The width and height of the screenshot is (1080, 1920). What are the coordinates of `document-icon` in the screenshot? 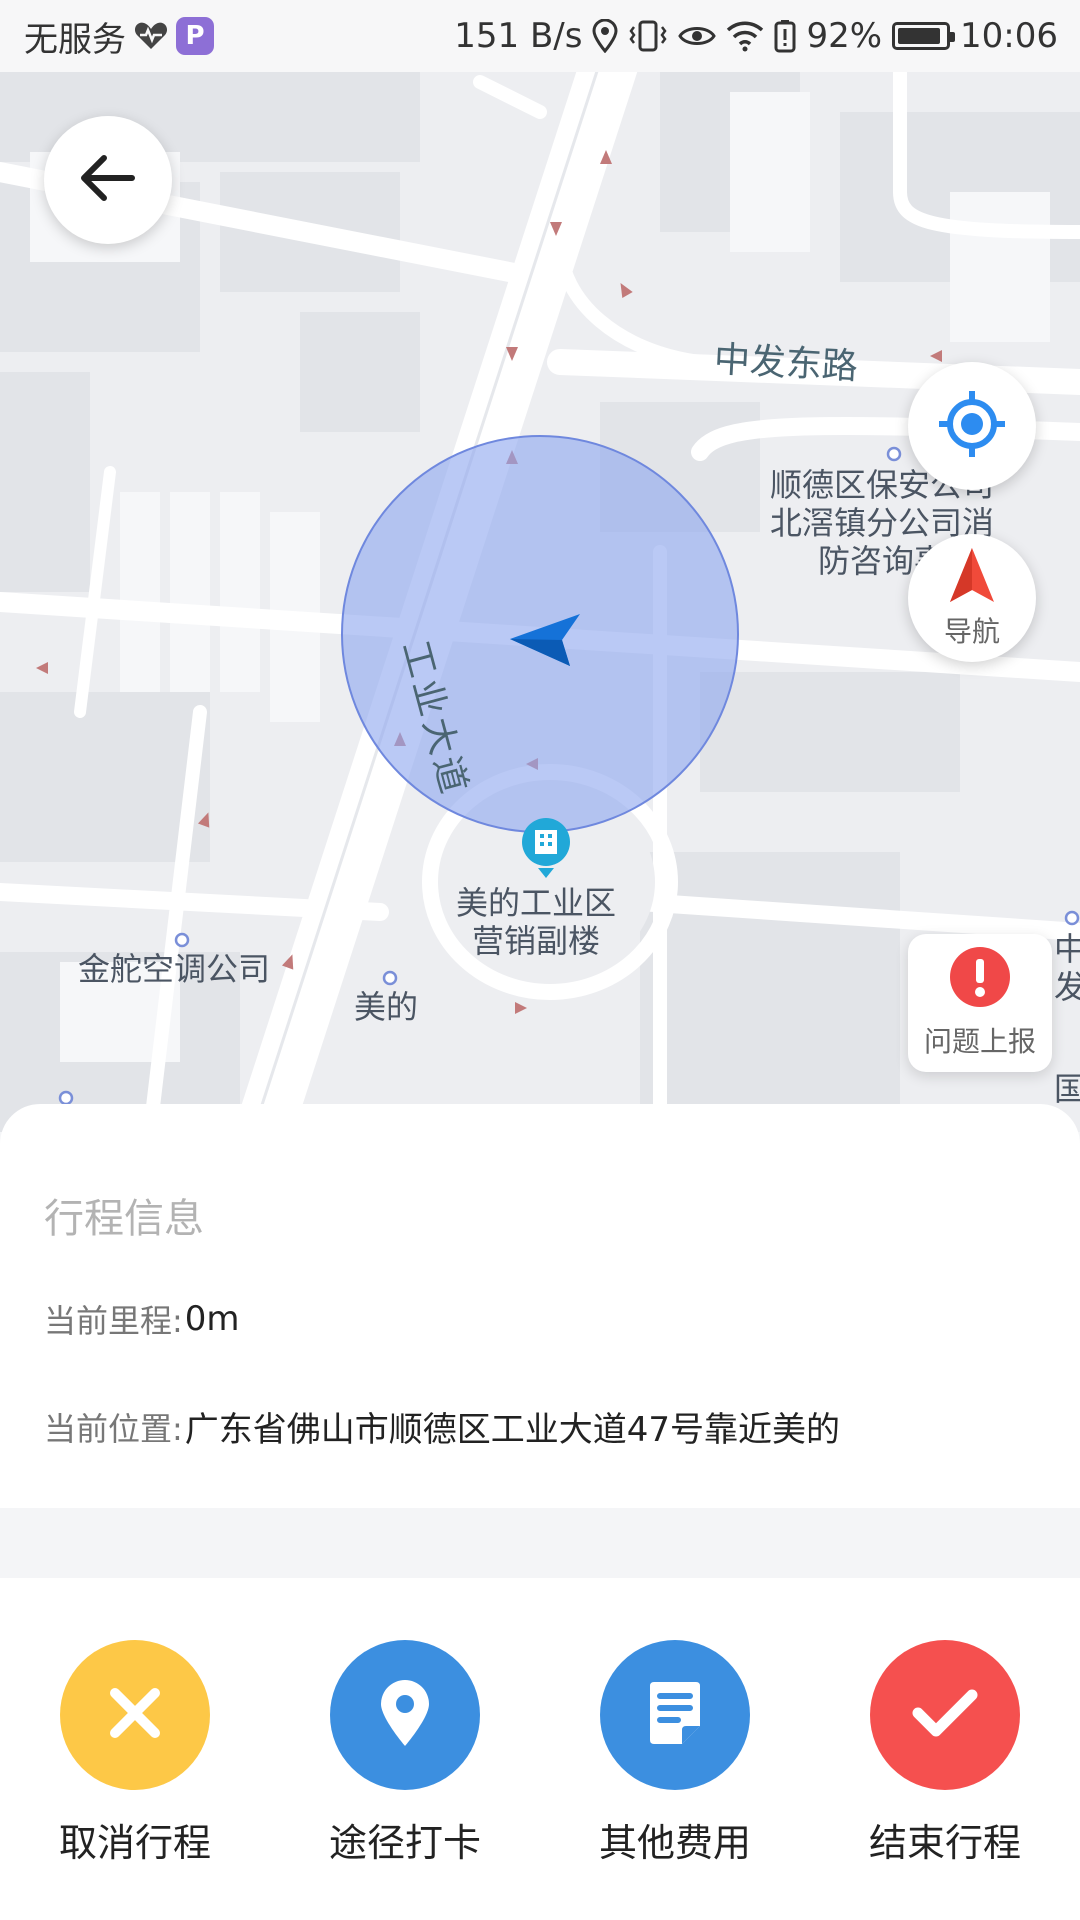 It's located at (675, 1715).